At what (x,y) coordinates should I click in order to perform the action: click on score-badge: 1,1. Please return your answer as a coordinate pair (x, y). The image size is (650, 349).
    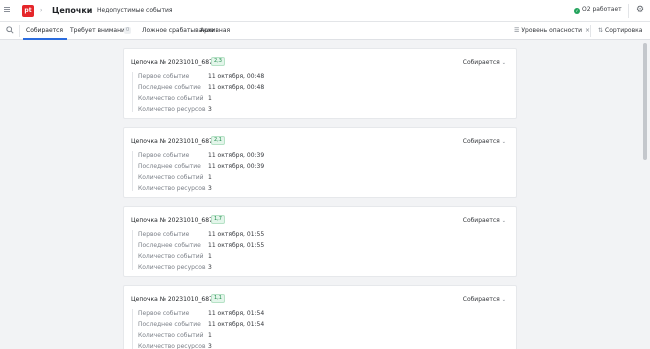
    Looking at the image, I should click on (218, 298).